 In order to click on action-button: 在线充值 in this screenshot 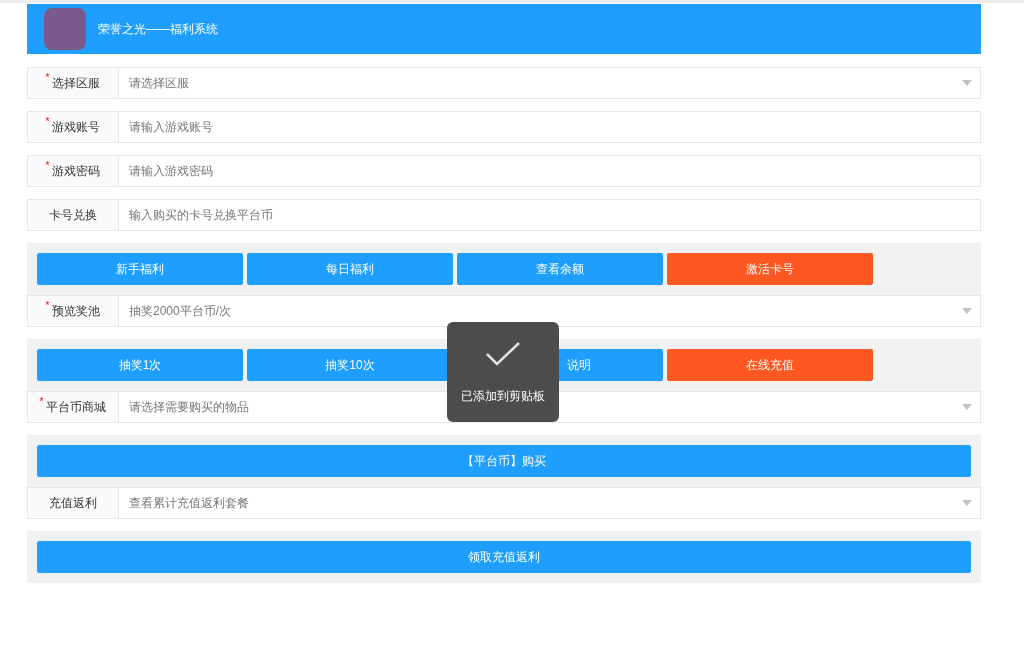, I will do `click(770, 365)`.